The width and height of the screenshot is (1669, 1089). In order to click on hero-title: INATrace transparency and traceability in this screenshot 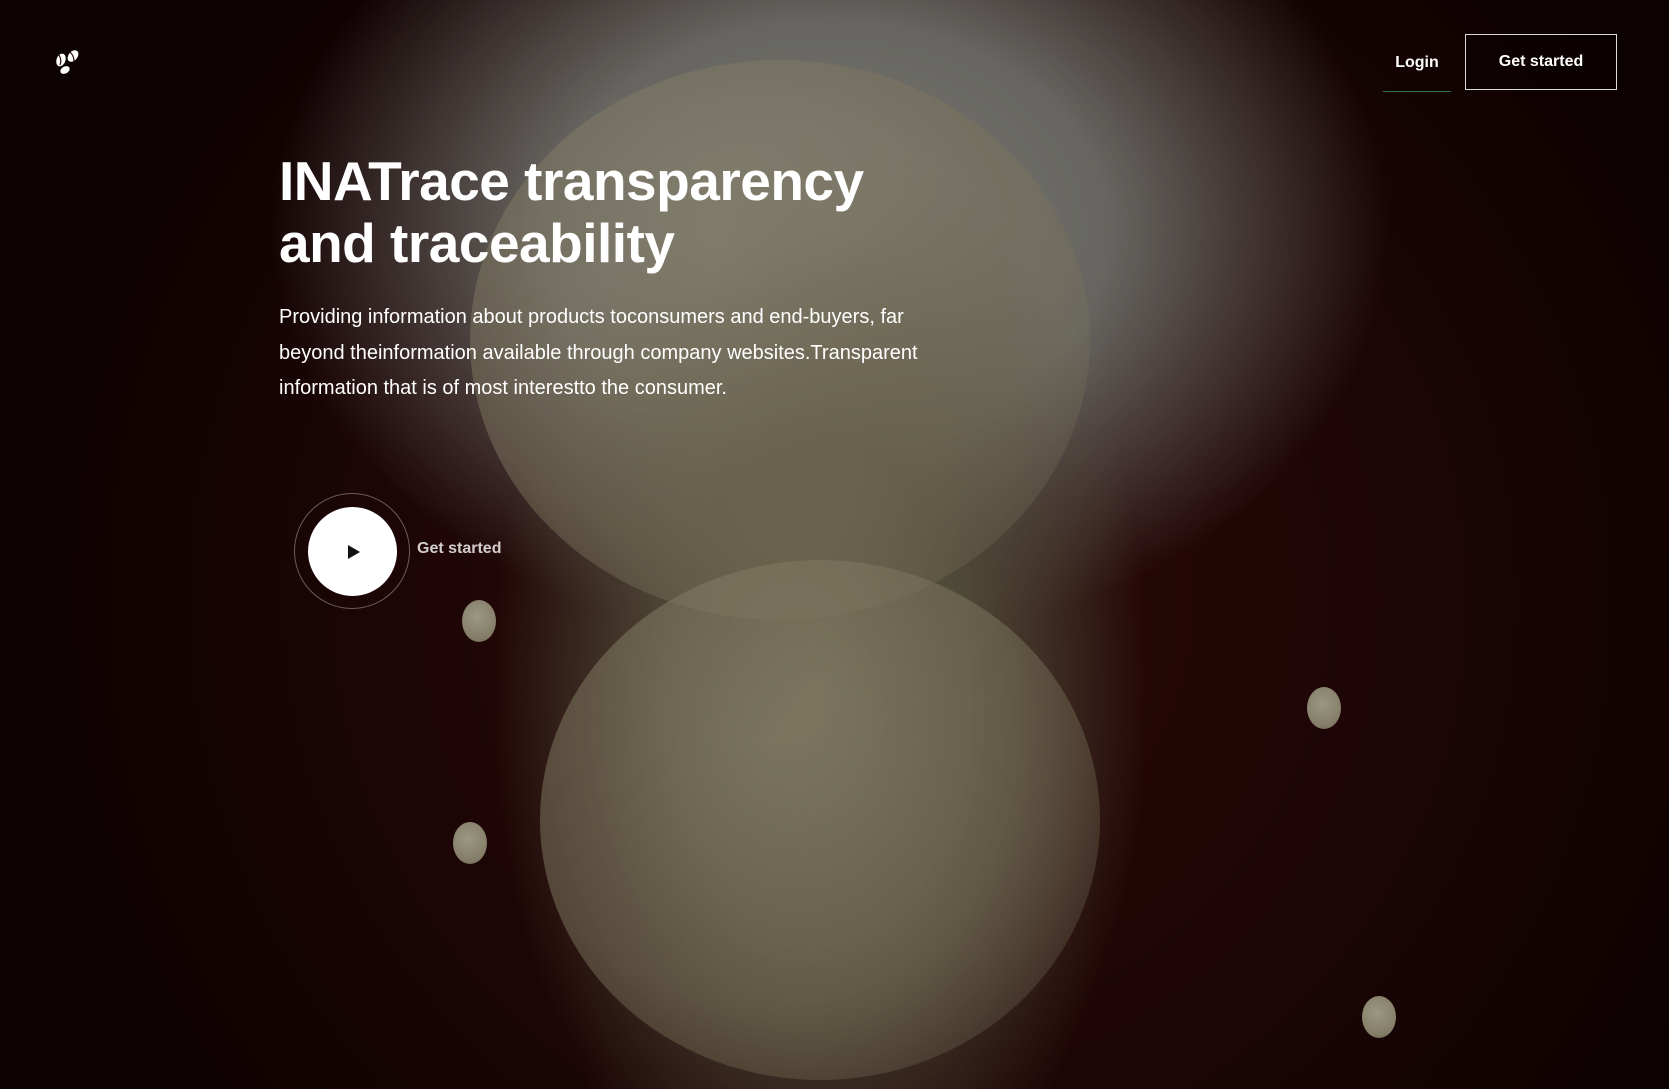, I will do `click(629, 212)`.